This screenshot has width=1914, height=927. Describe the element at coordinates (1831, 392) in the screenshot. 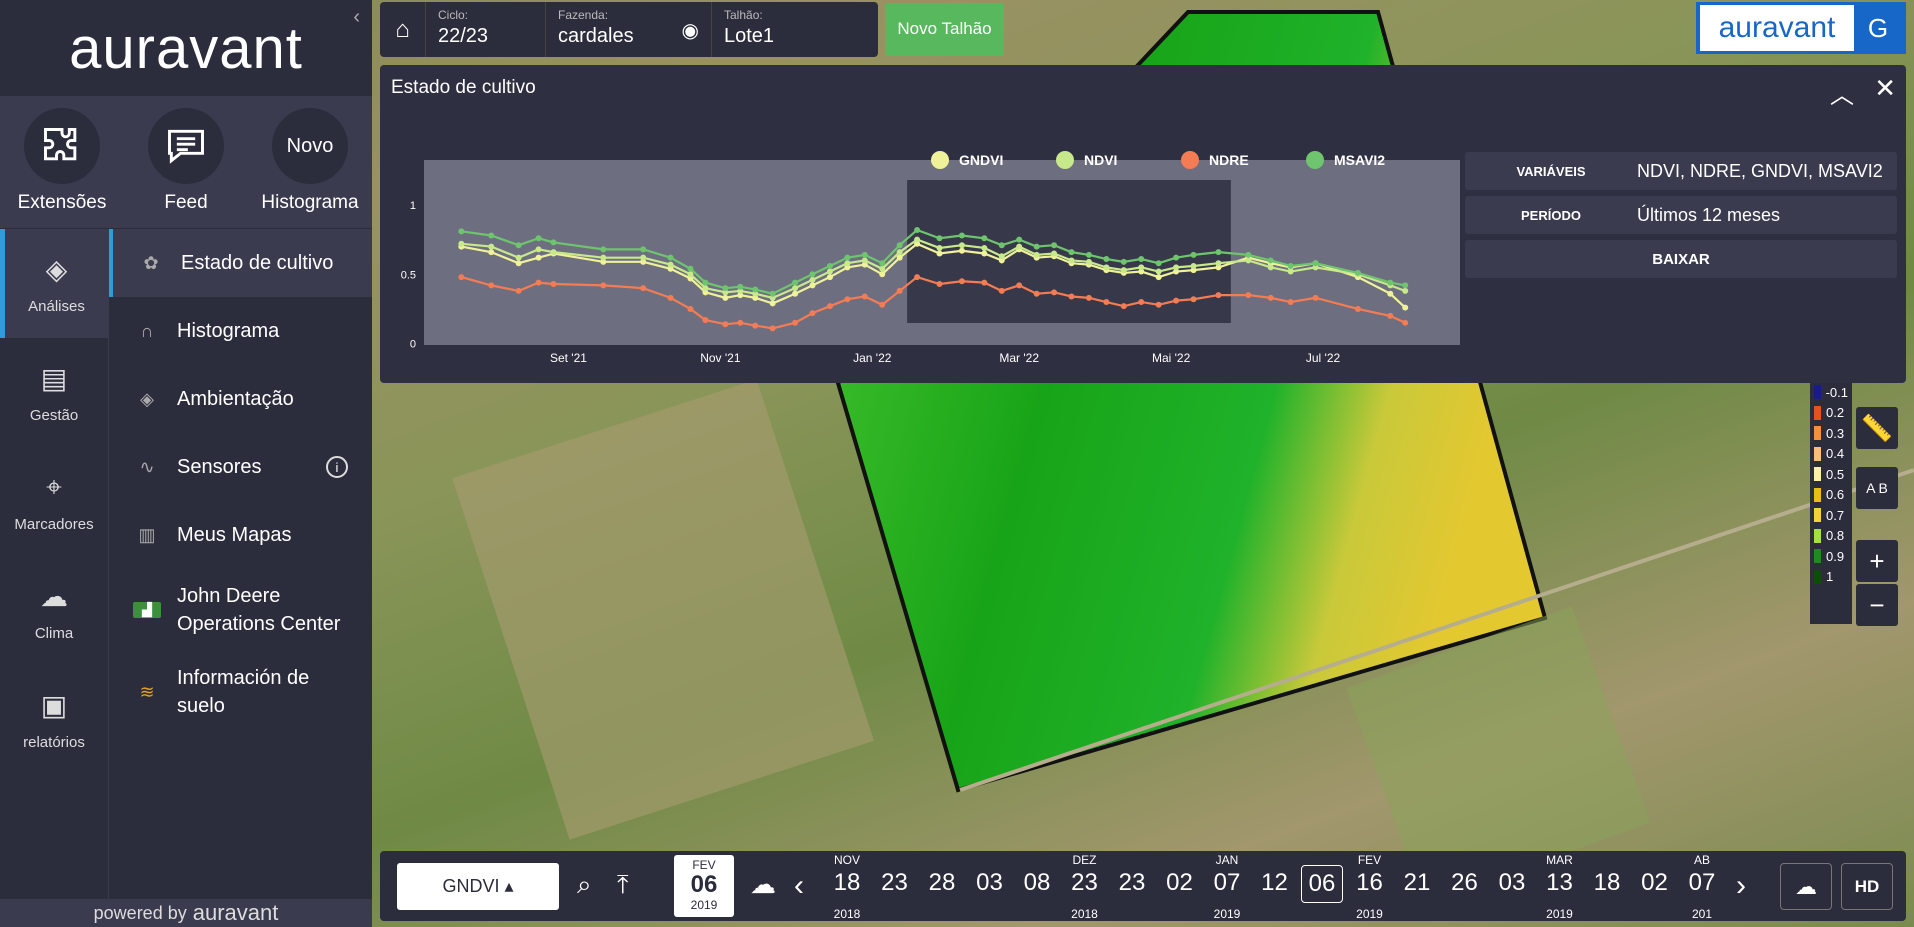

I see `legend-row: -0.1` at that location.